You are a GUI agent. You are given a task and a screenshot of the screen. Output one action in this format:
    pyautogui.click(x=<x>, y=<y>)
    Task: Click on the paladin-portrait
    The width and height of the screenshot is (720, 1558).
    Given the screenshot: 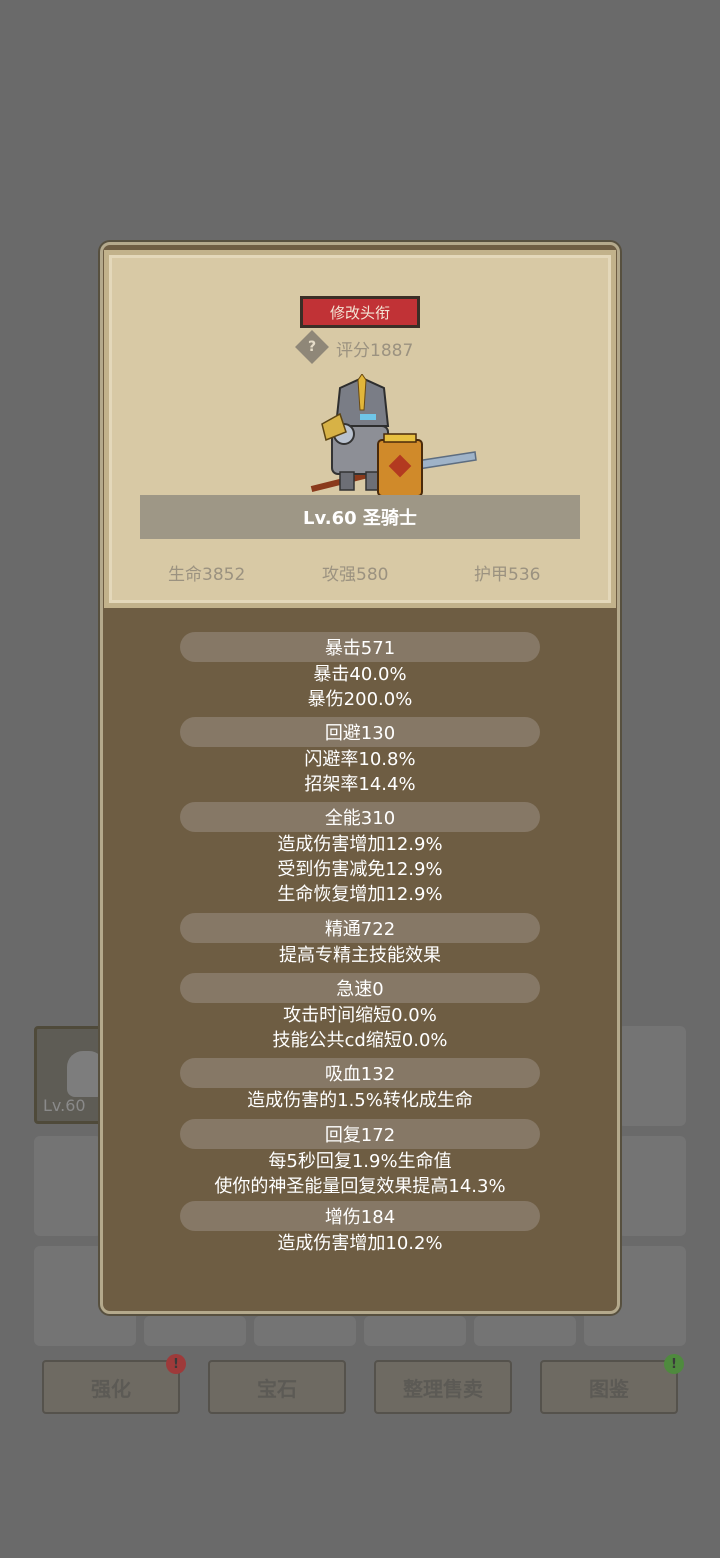 What is the action you would take?
    pyautogui.click(x=393, y=435)
    